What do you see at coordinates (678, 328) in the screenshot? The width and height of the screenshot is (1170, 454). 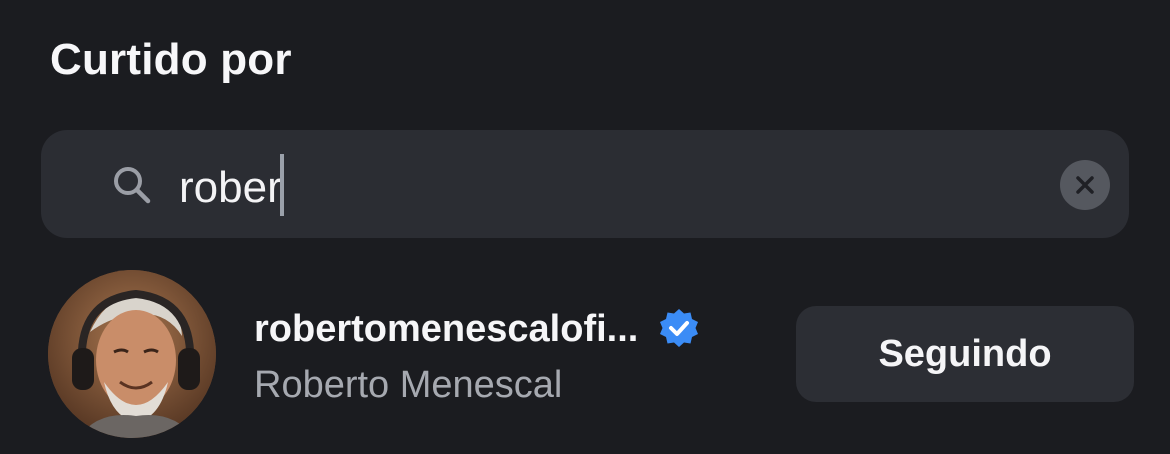 I see `verified-badge-icon` at bounding box center [678, 328].